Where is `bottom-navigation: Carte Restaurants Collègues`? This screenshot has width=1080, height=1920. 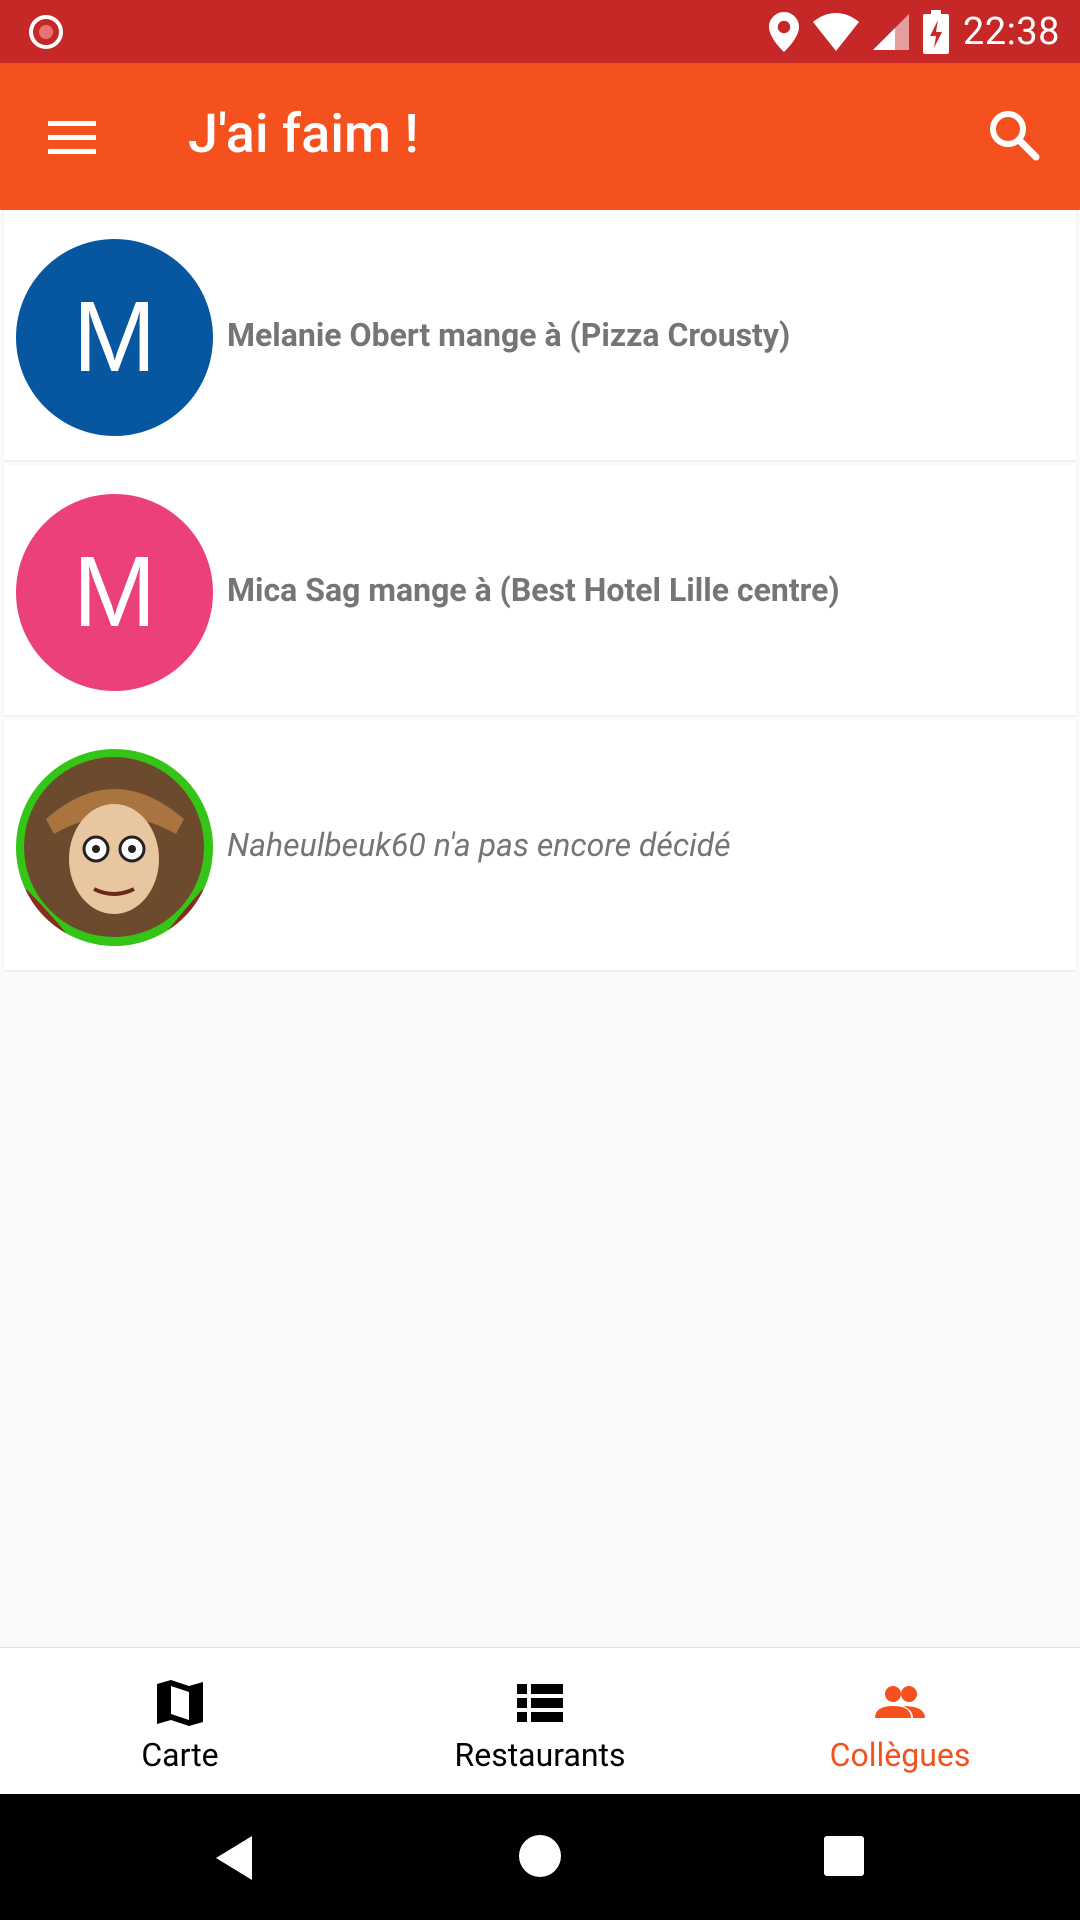
bottom-navigation: Carte Restaurants Collègues is located at coordinates (540, 1720).